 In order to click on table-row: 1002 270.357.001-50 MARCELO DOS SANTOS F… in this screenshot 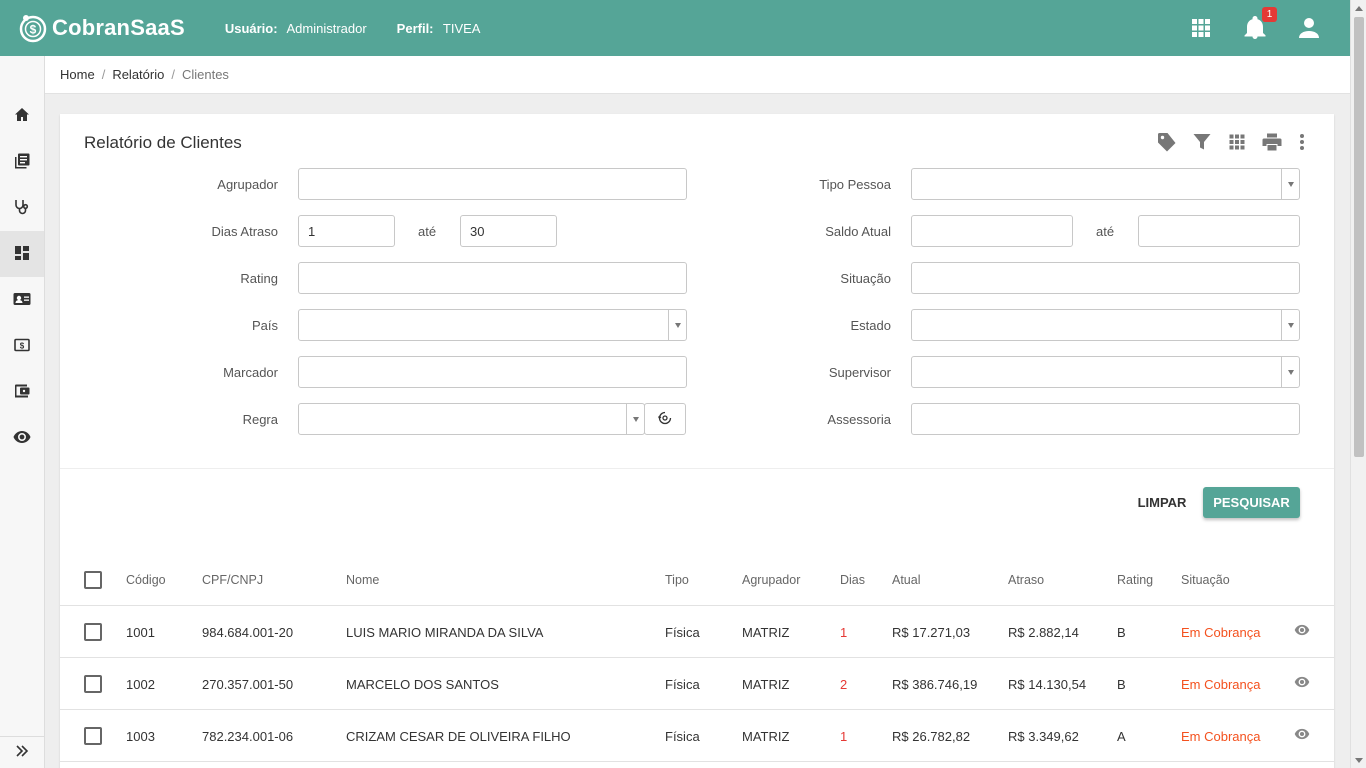, I will do `click(697, 684)`.